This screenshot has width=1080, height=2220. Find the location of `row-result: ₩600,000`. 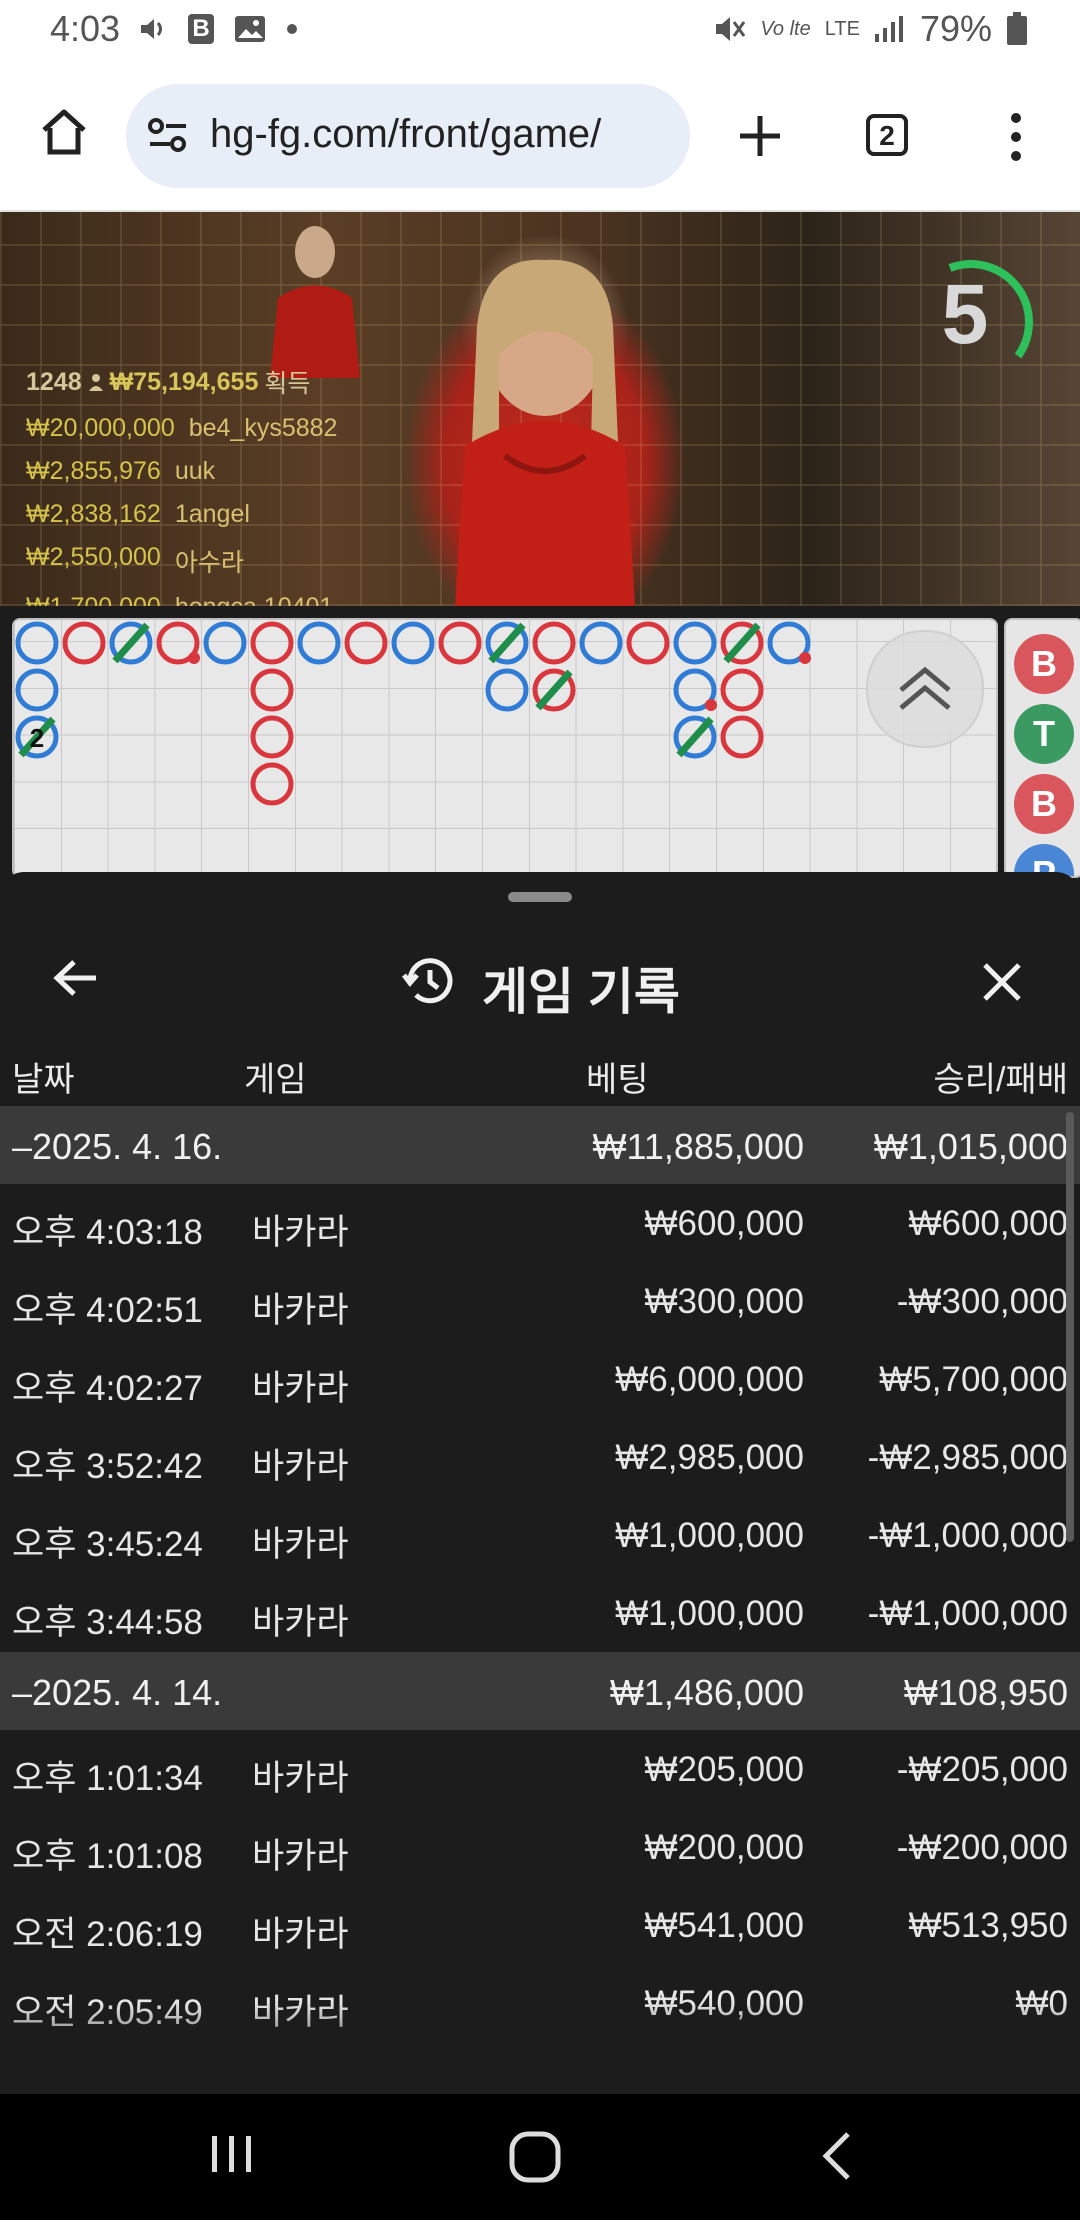

row-result: ₩600,000 is located at coordinates (988, 1223).